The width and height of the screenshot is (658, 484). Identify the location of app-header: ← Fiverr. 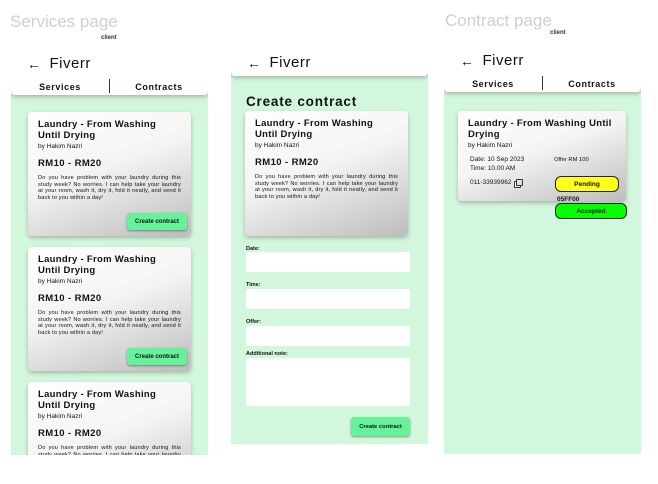
(329, 60).